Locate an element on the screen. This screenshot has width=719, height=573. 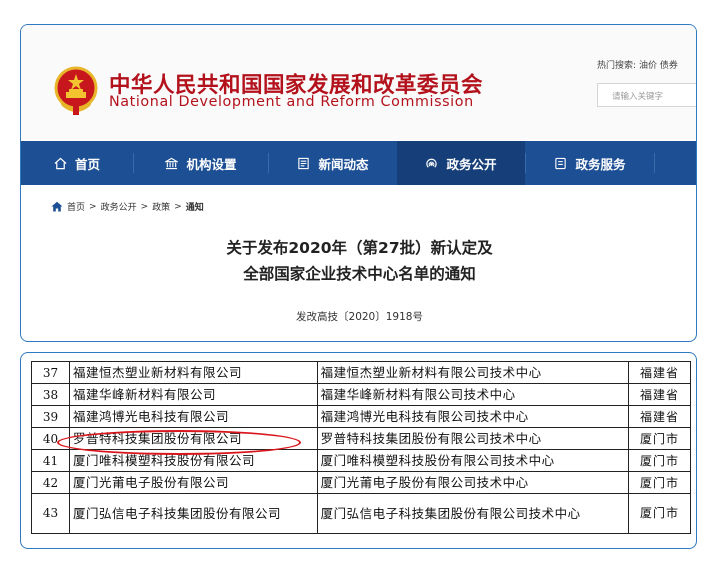
table-row: 41 厦门唯科模塑科技股份有限公司 厦门唯科模塑科技股份有限公司技术中心 厦门市 is located at coordinates (361, 460).